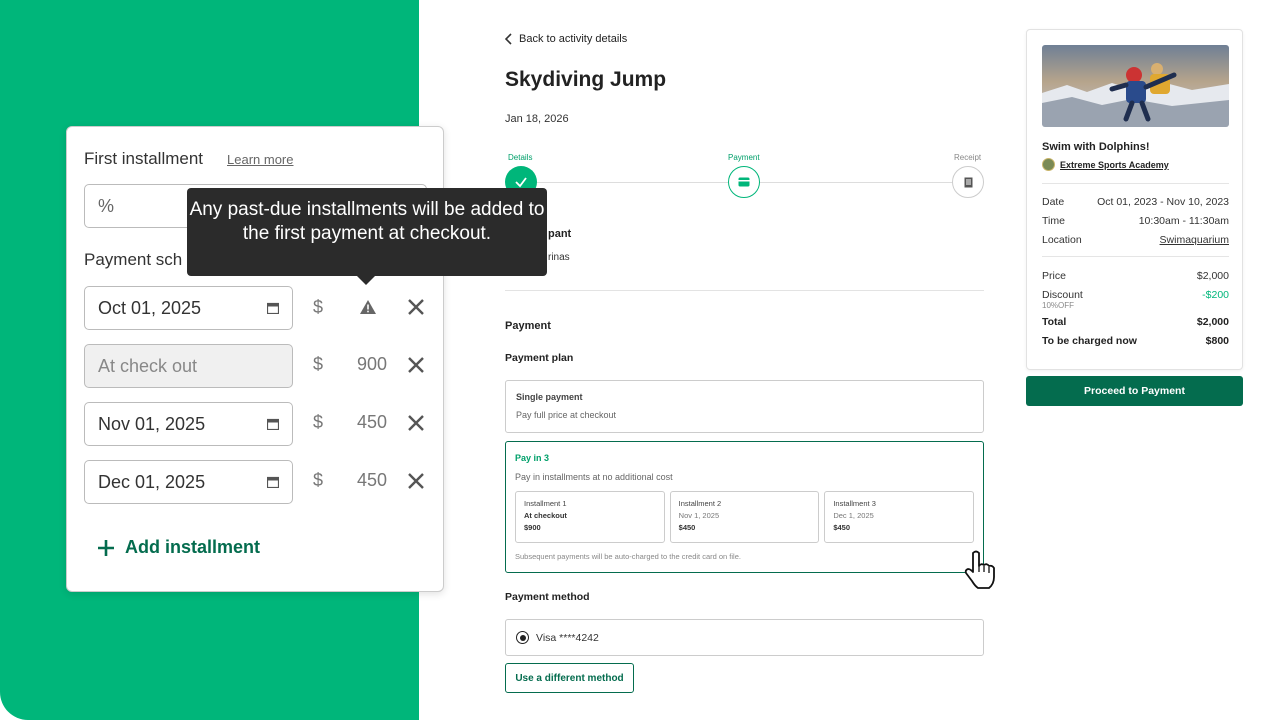 The image size is (1280, 720). Describe the element at coordinates (567, 637) in the screenshot. I see `saved-card-label: Visa ****4242` at that location.